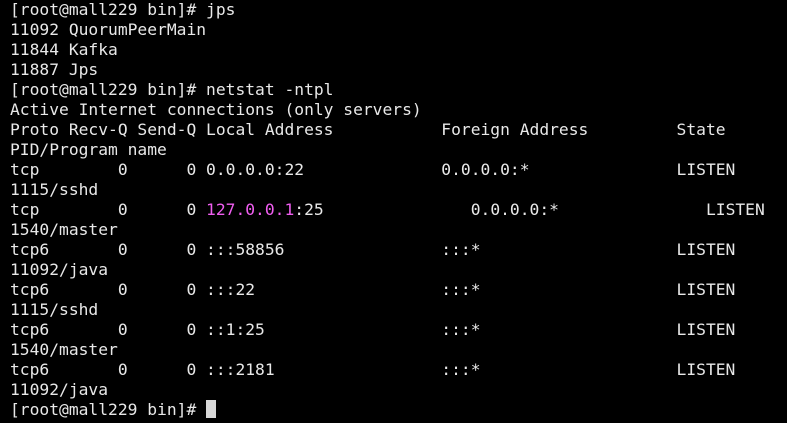  I want to click on terminal-line: 11092 QuorumPeerMain, so click(398, 30).